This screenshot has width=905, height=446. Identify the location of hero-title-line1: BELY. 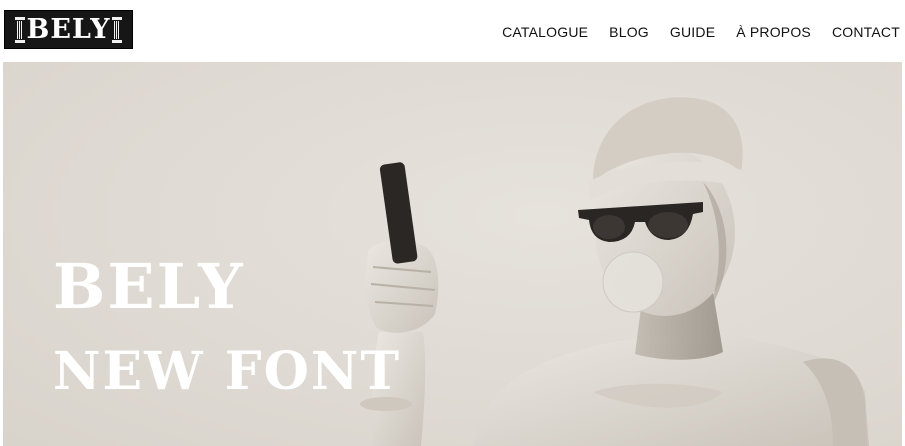
(149, 286).